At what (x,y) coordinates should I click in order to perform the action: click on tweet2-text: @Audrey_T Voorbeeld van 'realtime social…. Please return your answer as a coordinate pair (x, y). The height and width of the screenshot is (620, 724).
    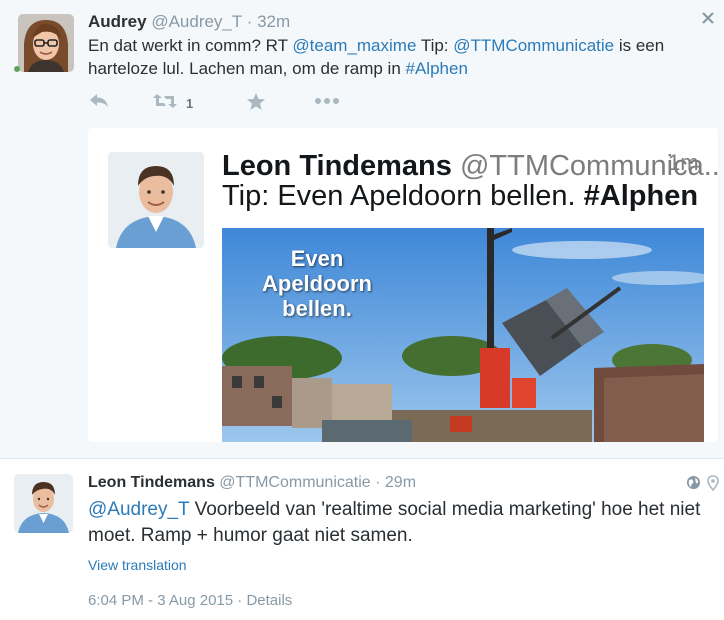
    Looking at the image, I should click on (398, 523).